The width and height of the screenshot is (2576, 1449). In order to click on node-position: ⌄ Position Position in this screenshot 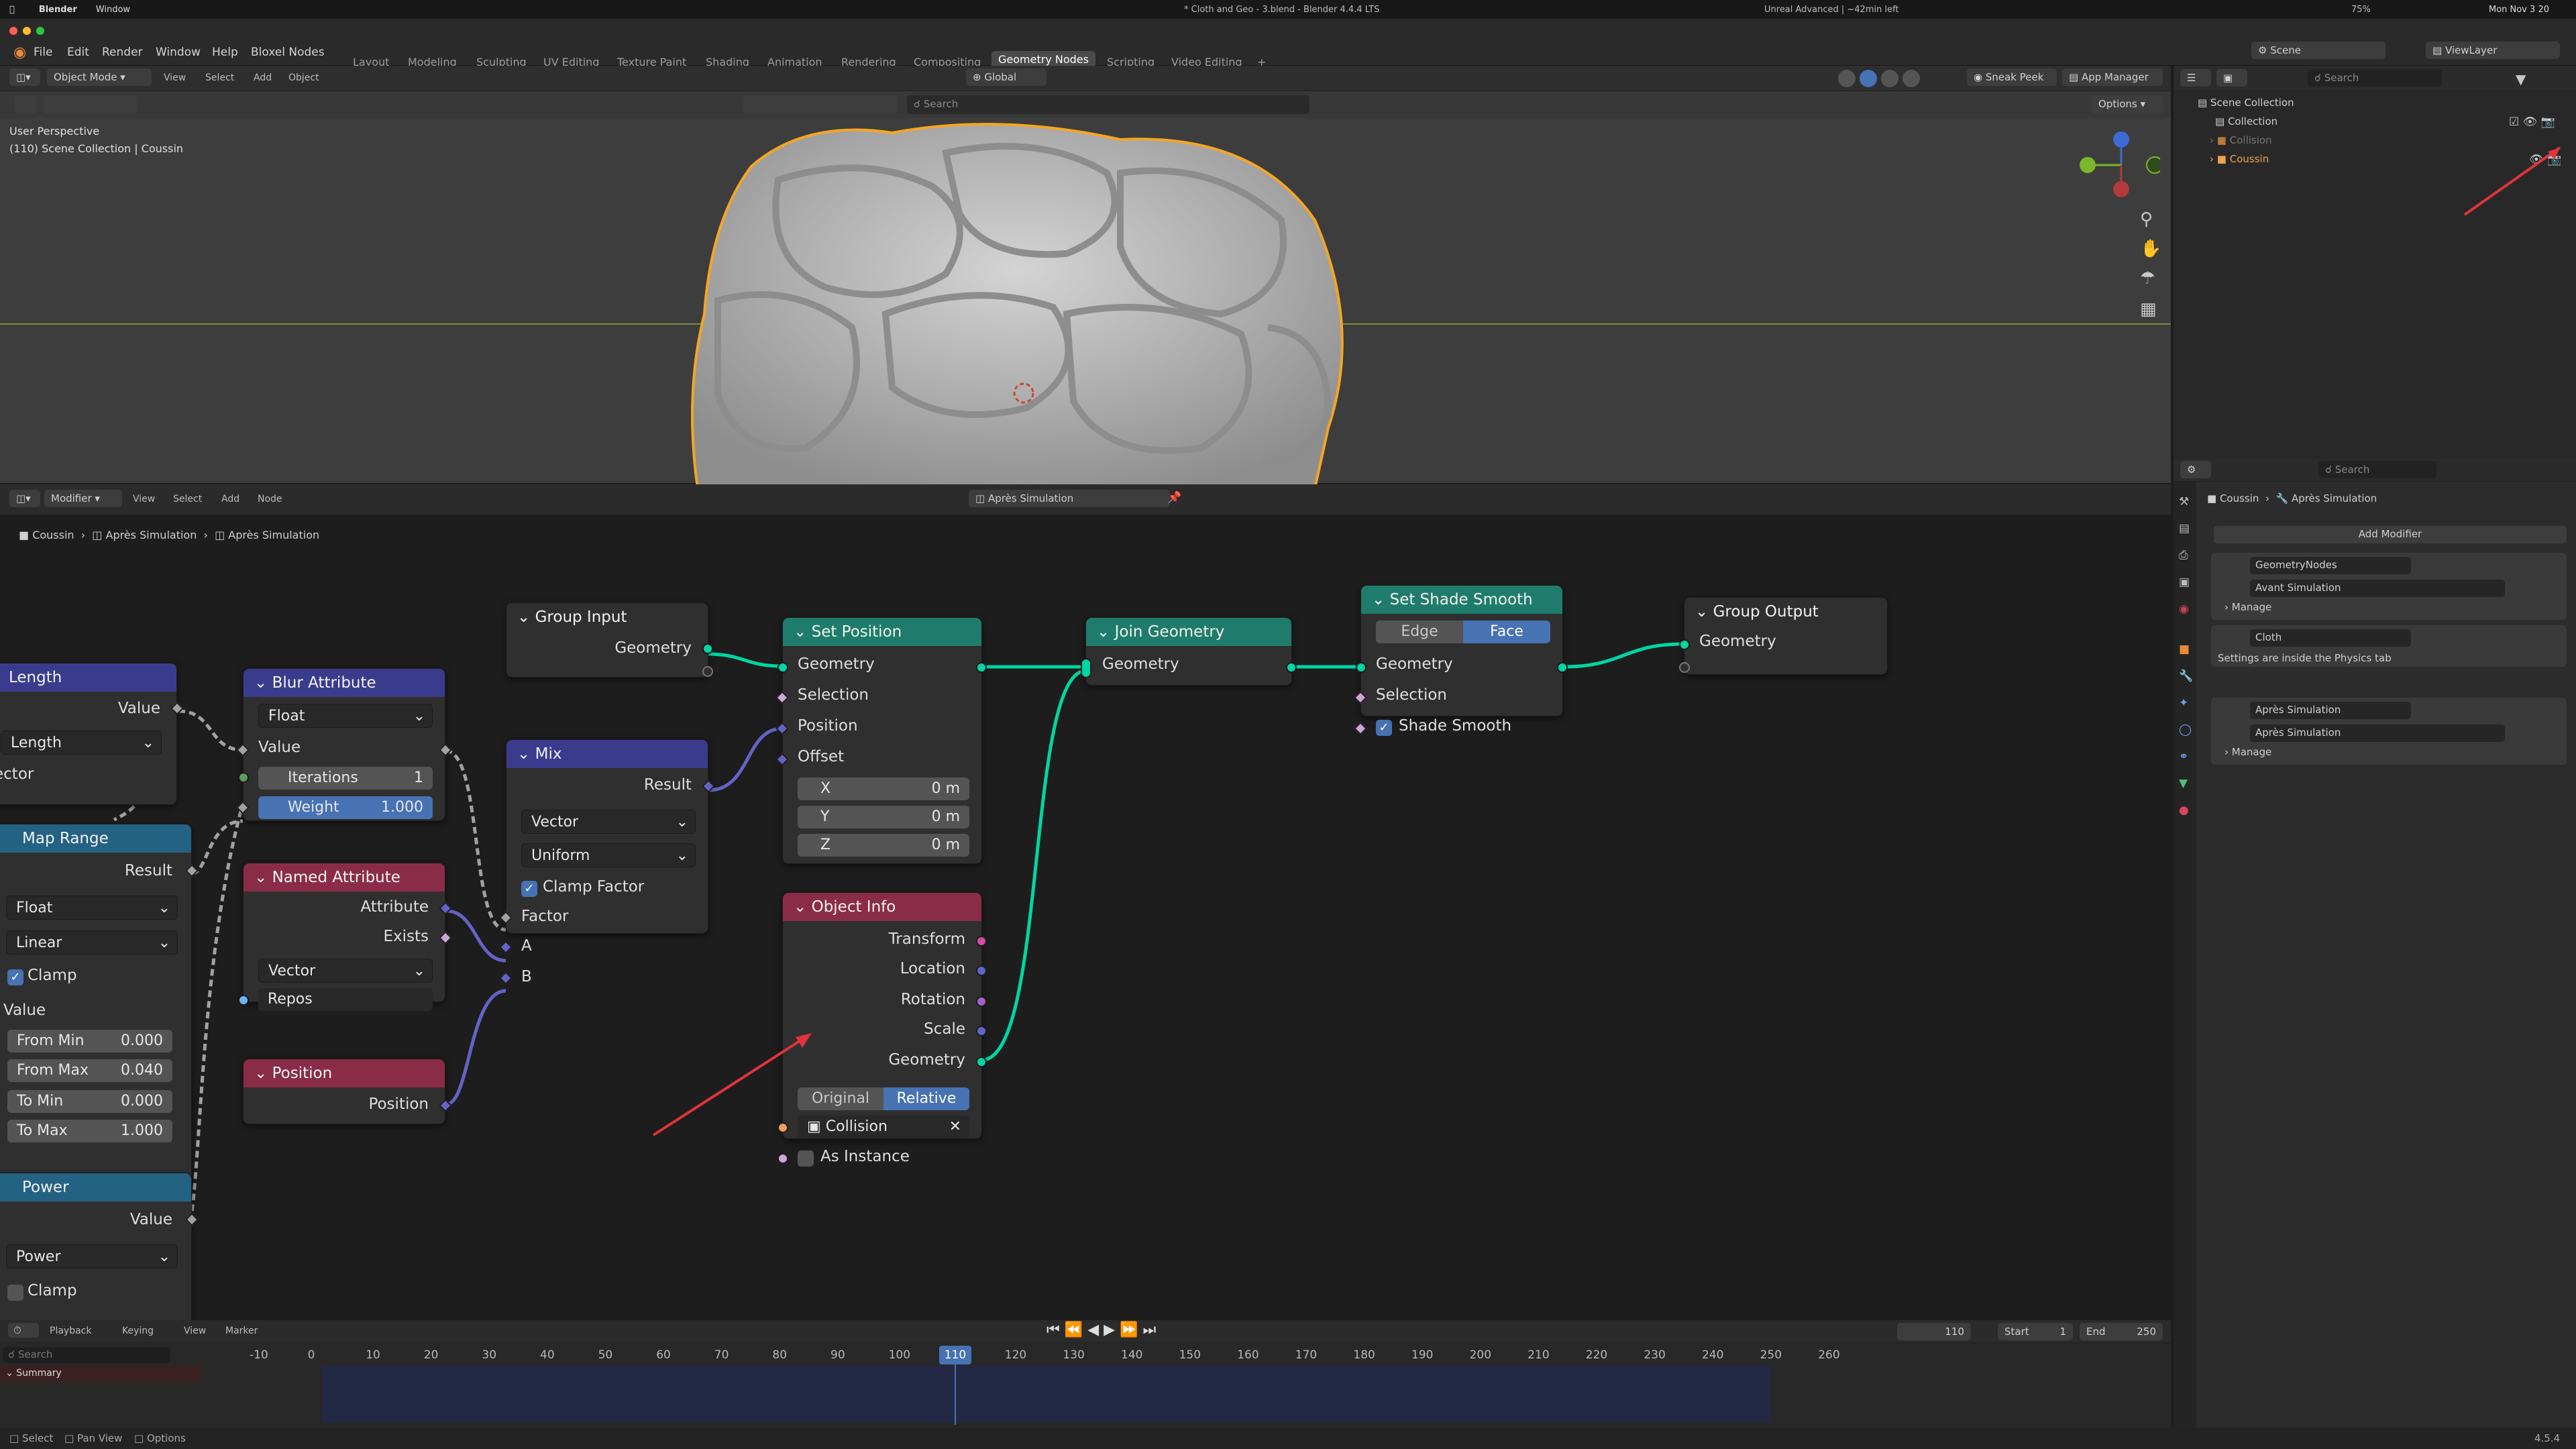, I will do `click(347, 1091)`.